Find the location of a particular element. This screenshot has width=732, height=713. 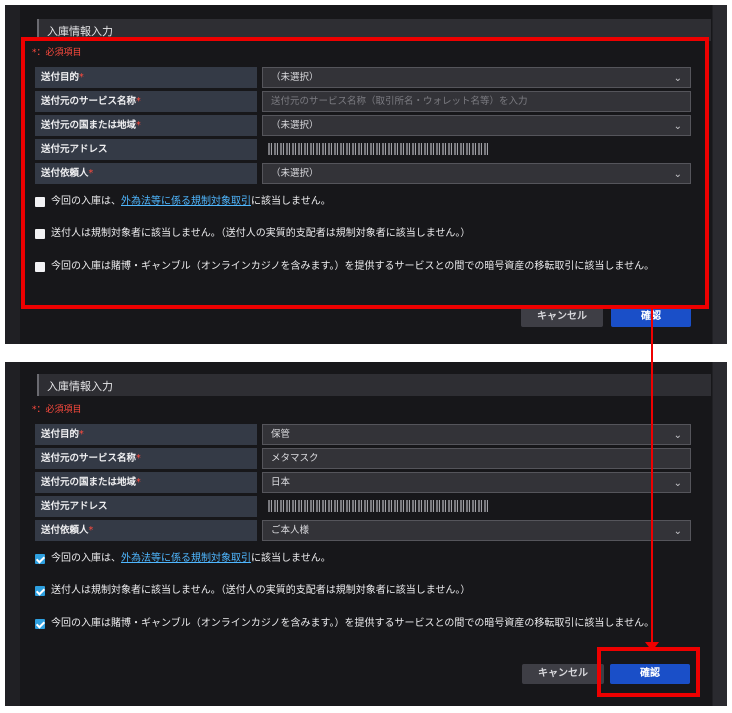

field-service-name: 送付元のサービス名称* メタマスク is located at coordinates (363, 458).